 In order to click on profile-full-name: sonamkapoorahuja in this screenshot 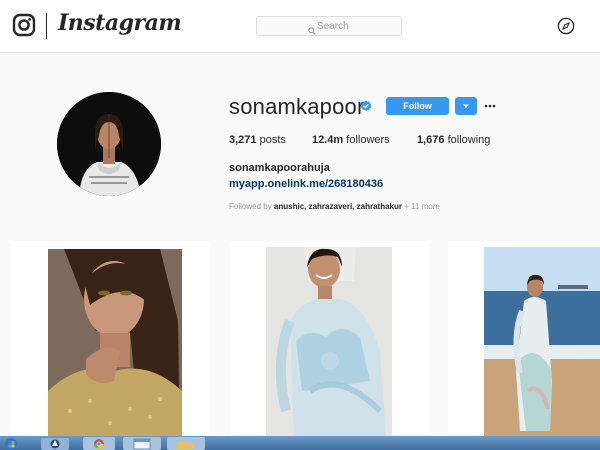, I will do `click(279, 168)`.